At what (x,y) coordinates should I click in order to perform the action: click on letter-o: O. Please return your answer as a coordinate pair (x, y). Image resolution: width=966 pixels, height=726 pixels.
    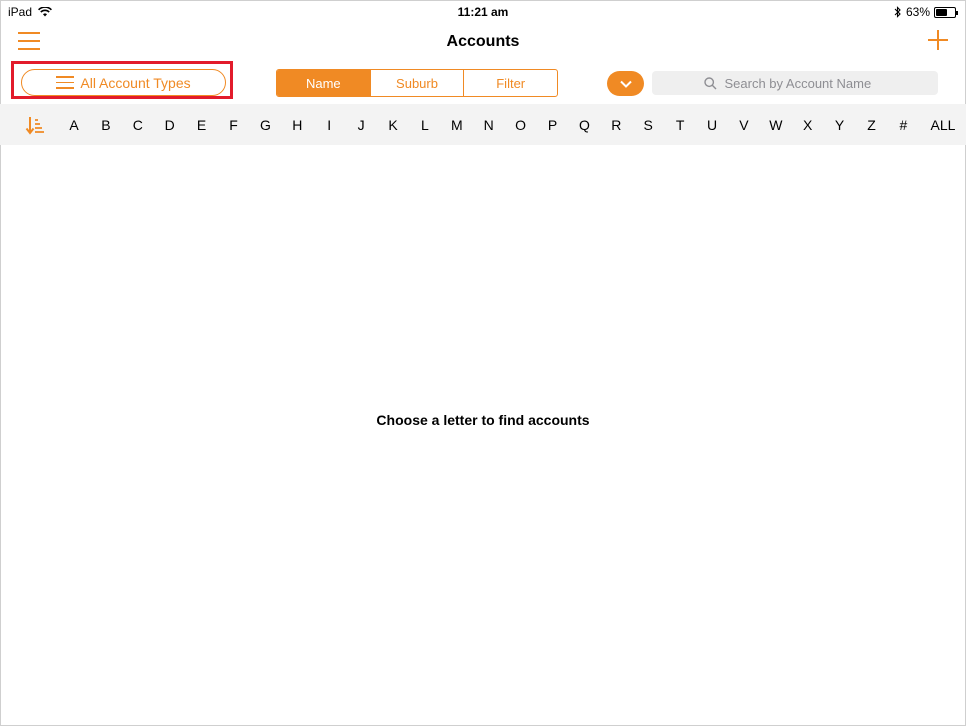
    Looking at the image, I should click on (521, 125).